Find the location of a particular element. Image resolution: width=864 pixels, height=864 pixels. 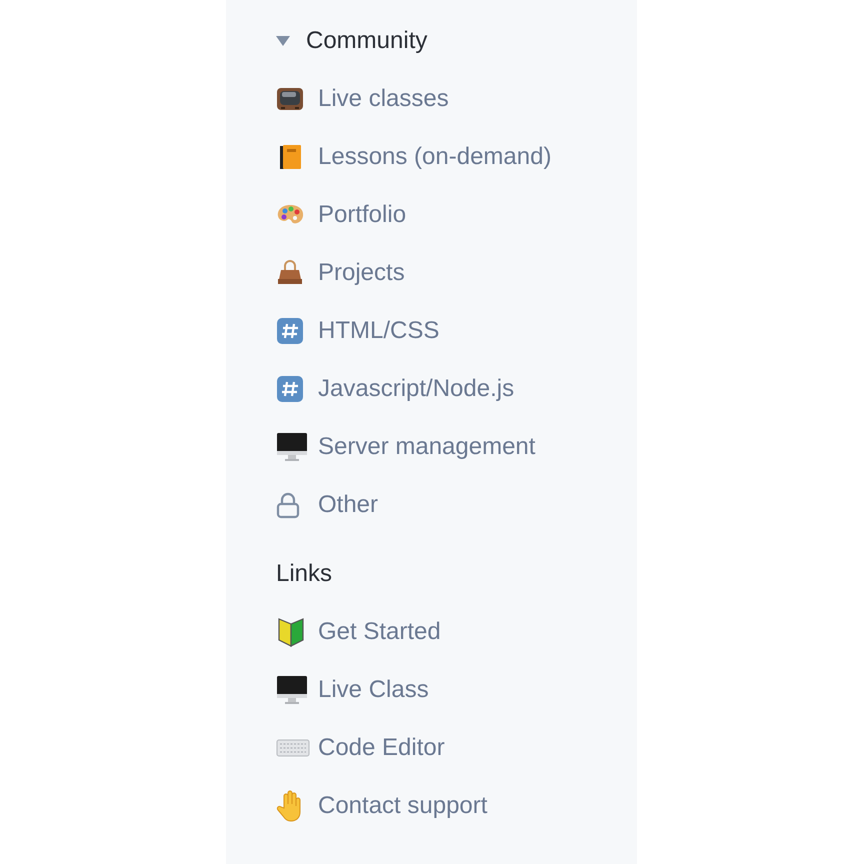

nav-link: Live Class is located at coordinates (373, 690).